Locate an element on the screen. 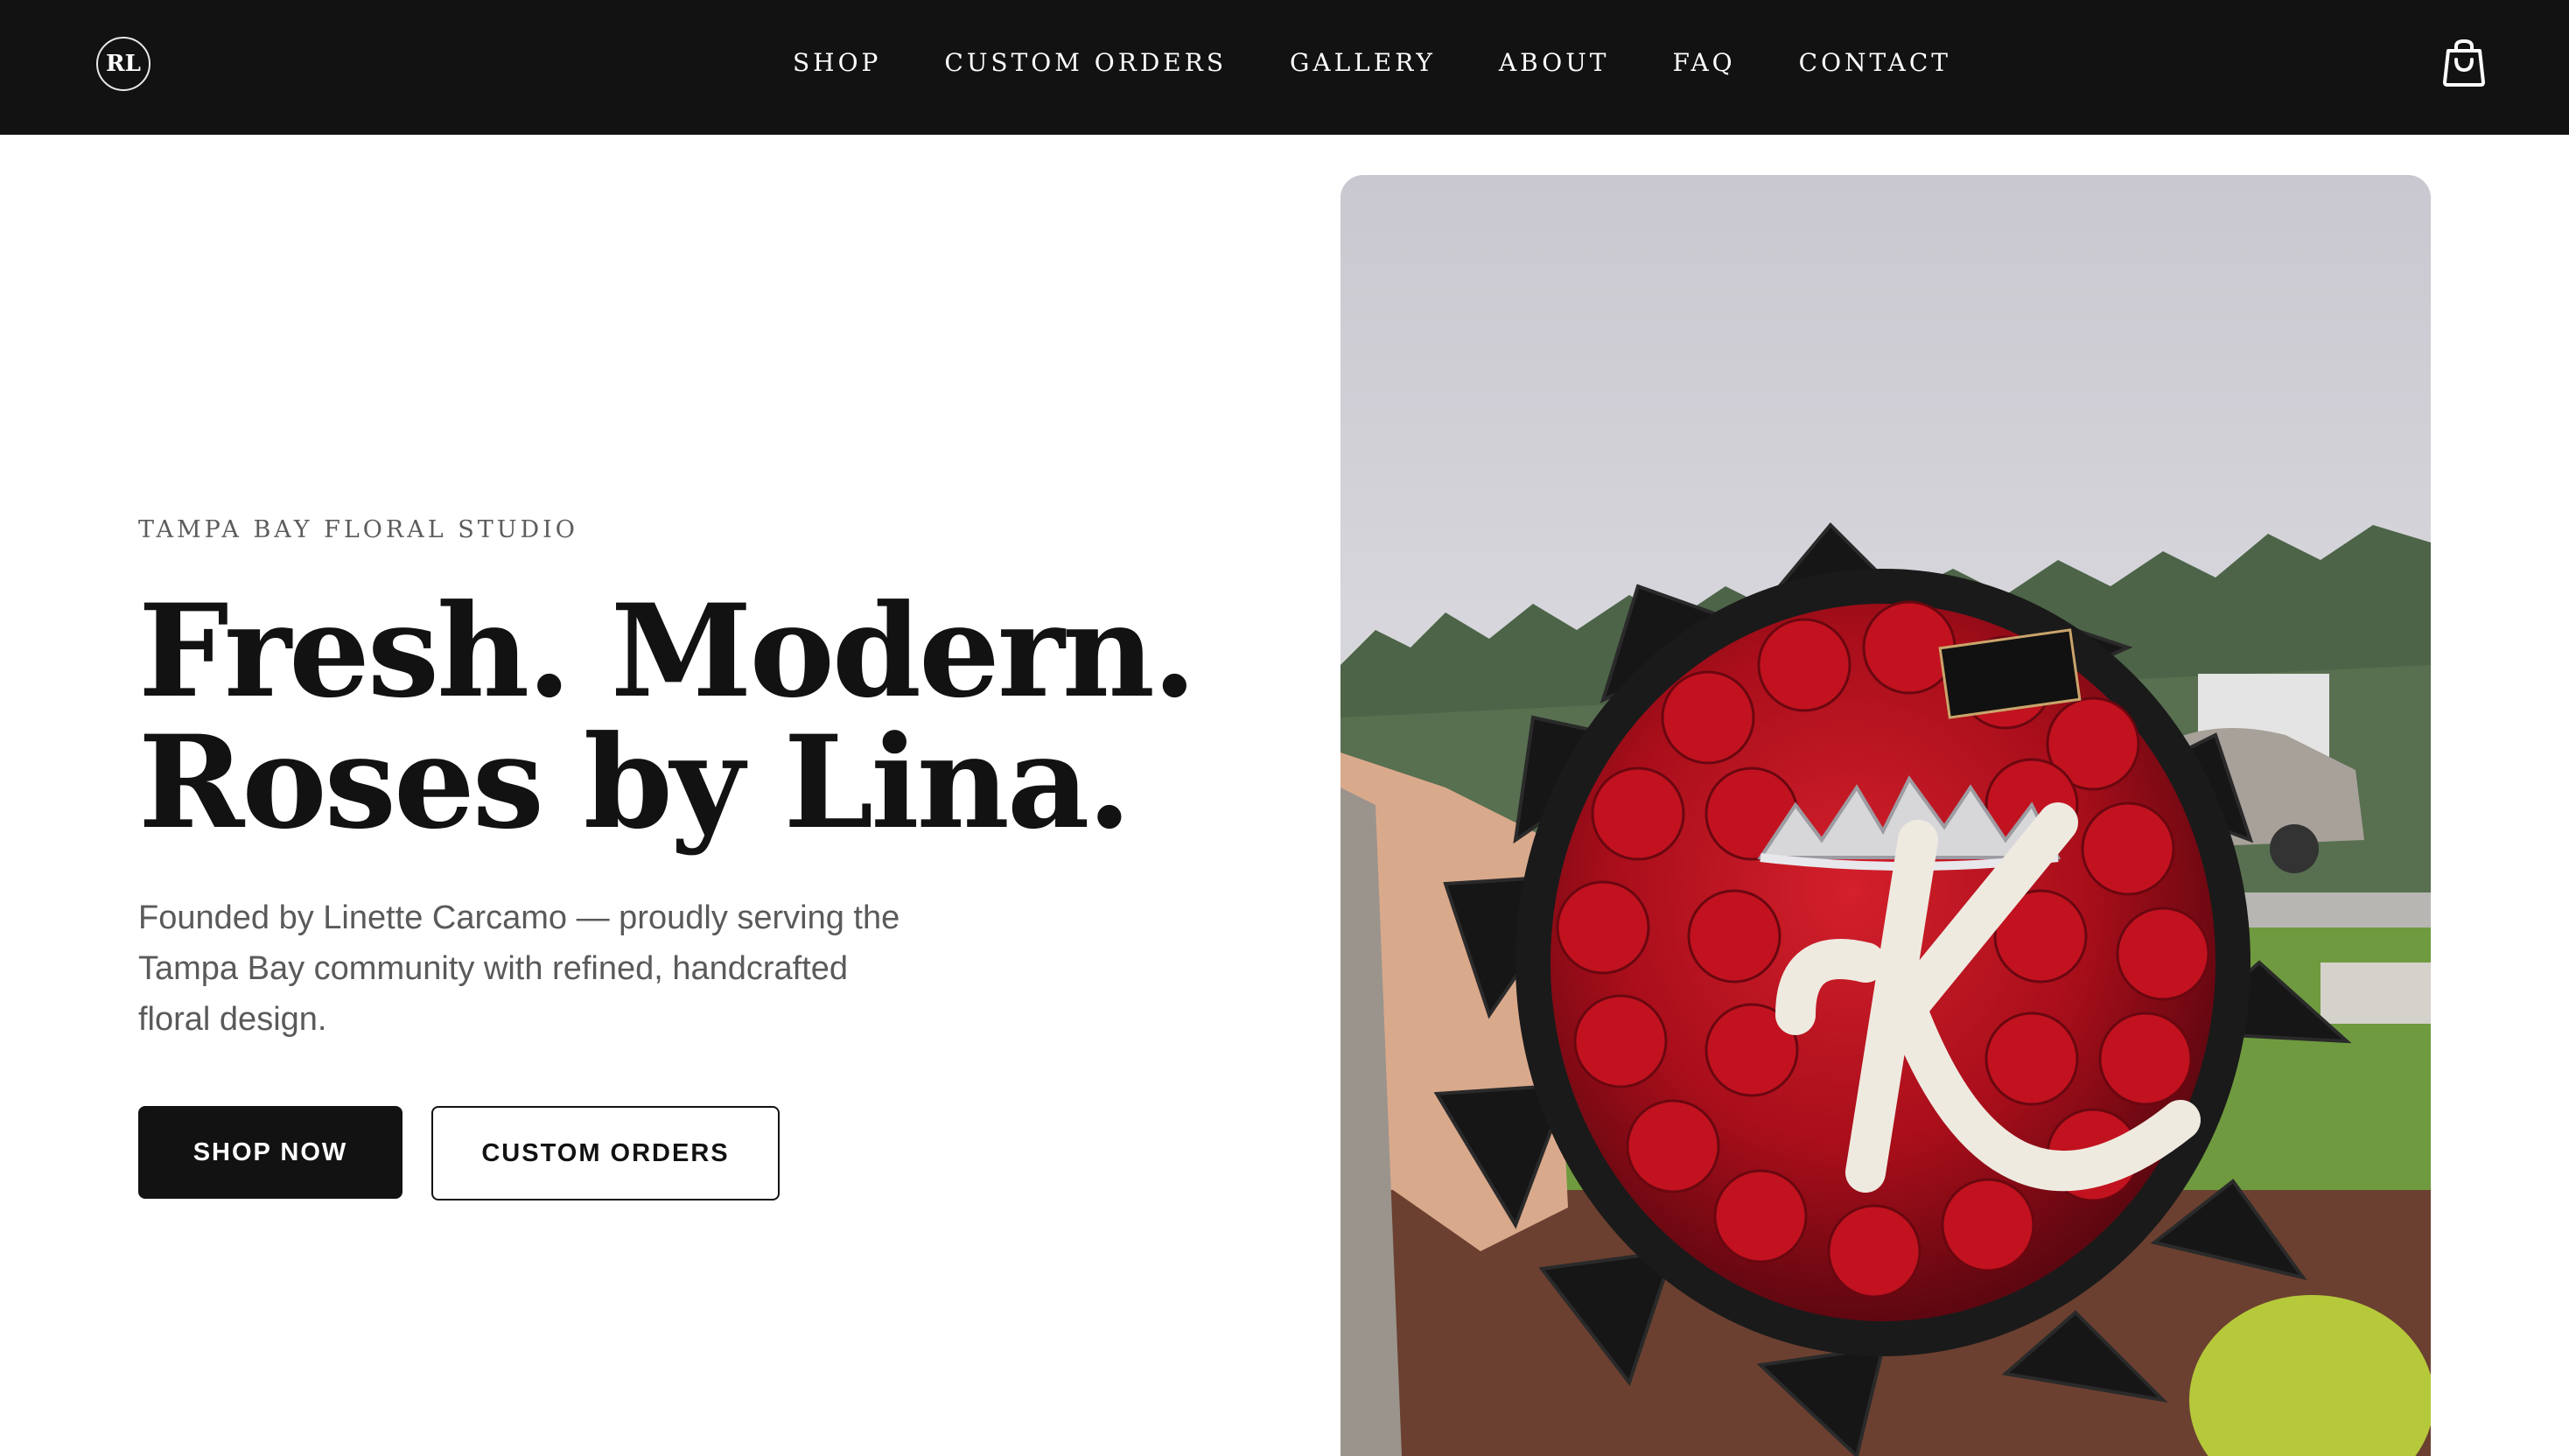 The height and width of the screenshot is (1456, 2569). nav-faq: FAQ is located at coordinates (1703, 62).